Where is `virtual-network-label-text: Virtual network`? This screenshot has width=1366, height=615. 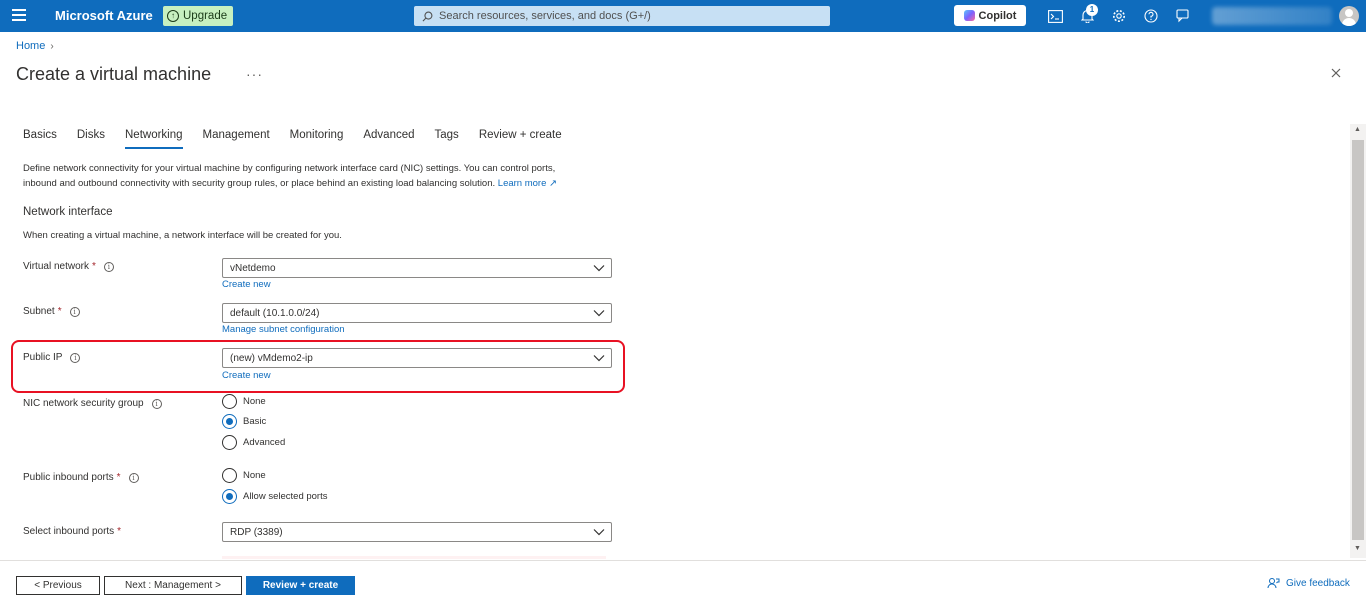 virtual-network-label-text: Virtual network is located at coordinates (56, 266).